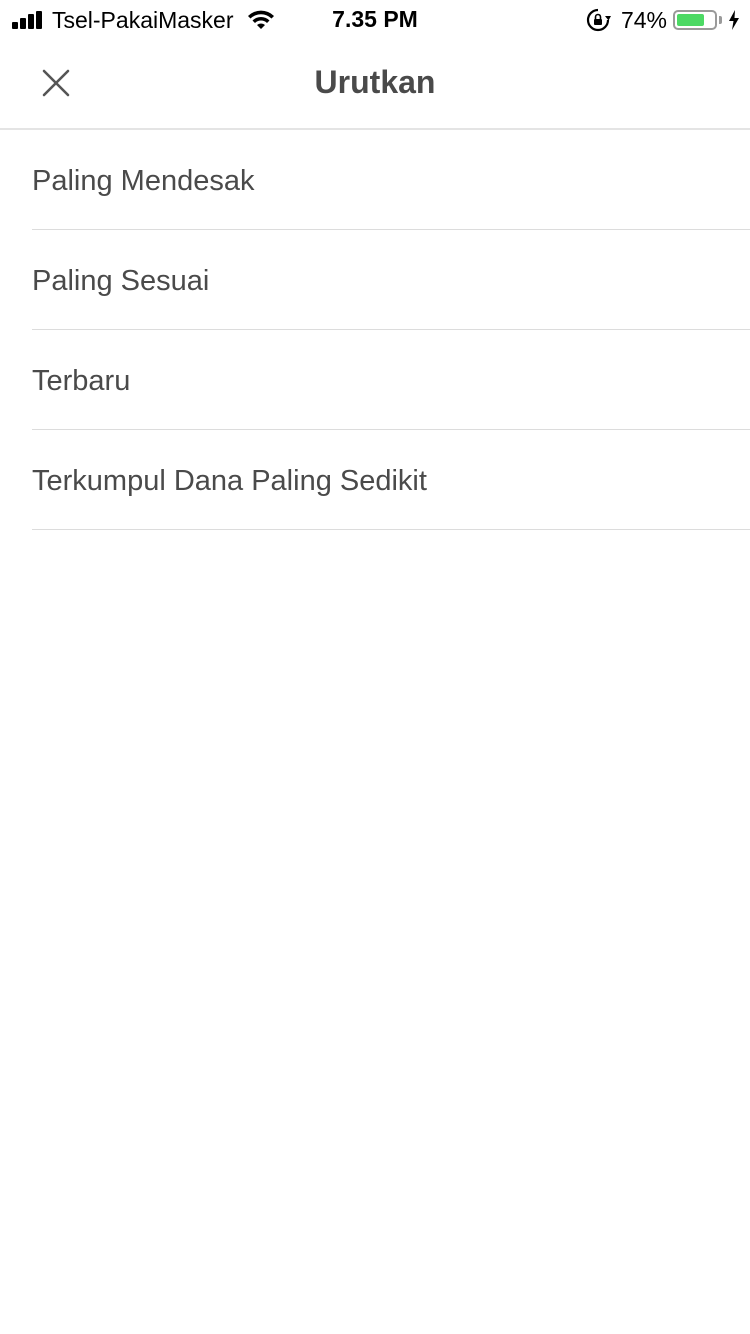  What do you see at coordinates (598, 20) in the screenshot?
I see `rotation-lock-icon` at bounding box center [598, 20].